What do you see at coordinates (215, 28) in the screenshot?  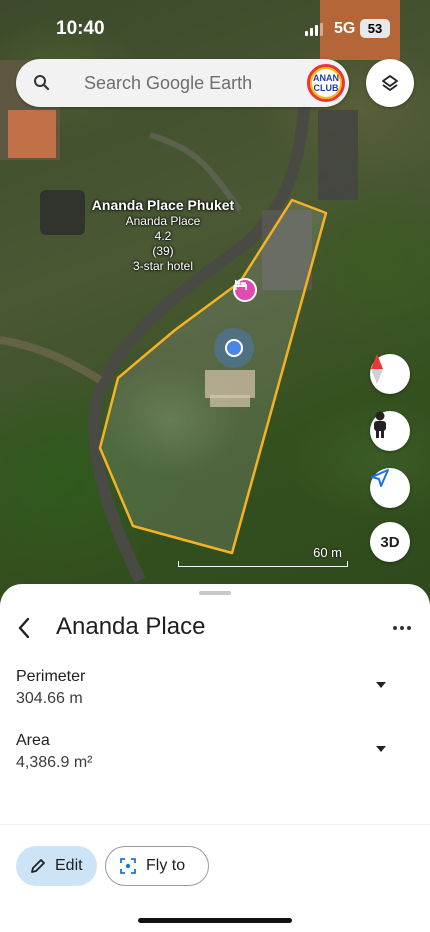 I see `status-bar: 10:40 5G 53` at bounding box center [215, 28].